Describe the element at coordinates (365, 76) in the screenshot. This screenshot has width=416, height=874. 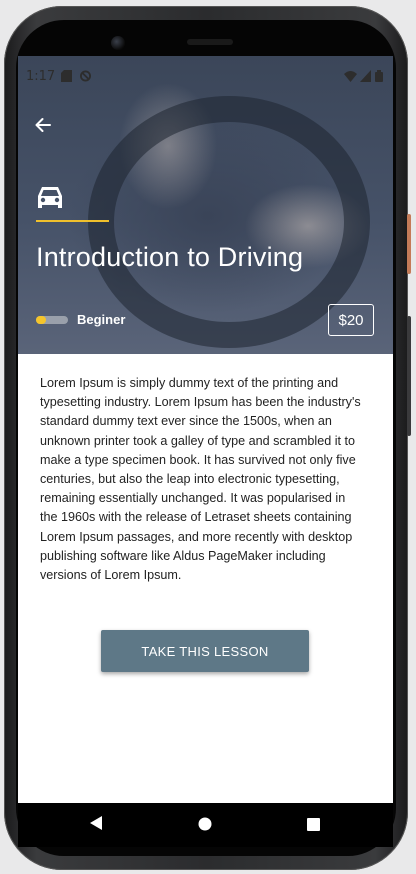
I see `signal-icon` at that location.